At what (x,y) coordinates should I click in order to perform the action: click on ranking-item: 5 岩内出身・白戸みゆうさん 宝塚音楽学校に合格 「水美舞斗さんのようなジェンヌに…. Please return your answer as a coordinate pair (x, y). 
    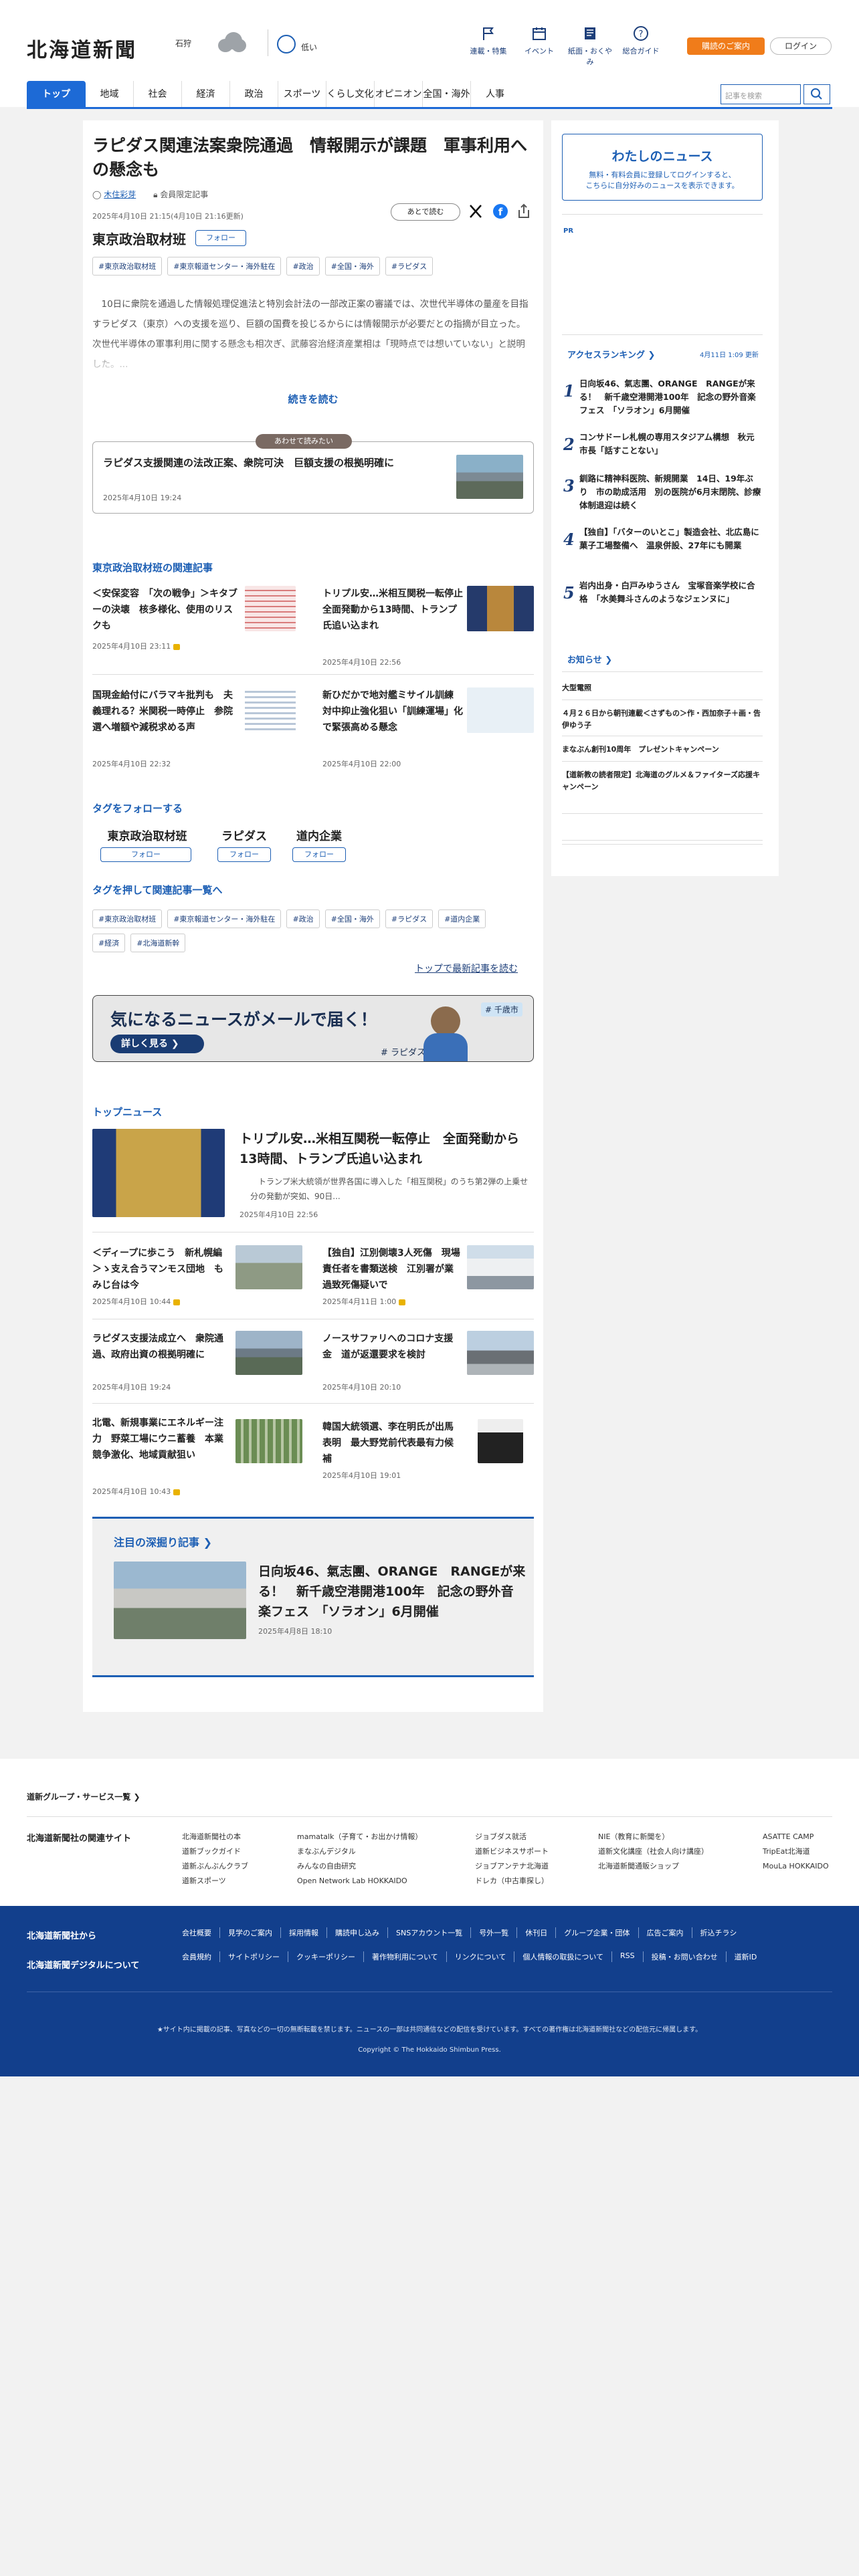
    Looking at the image, I should click on (662, 599).